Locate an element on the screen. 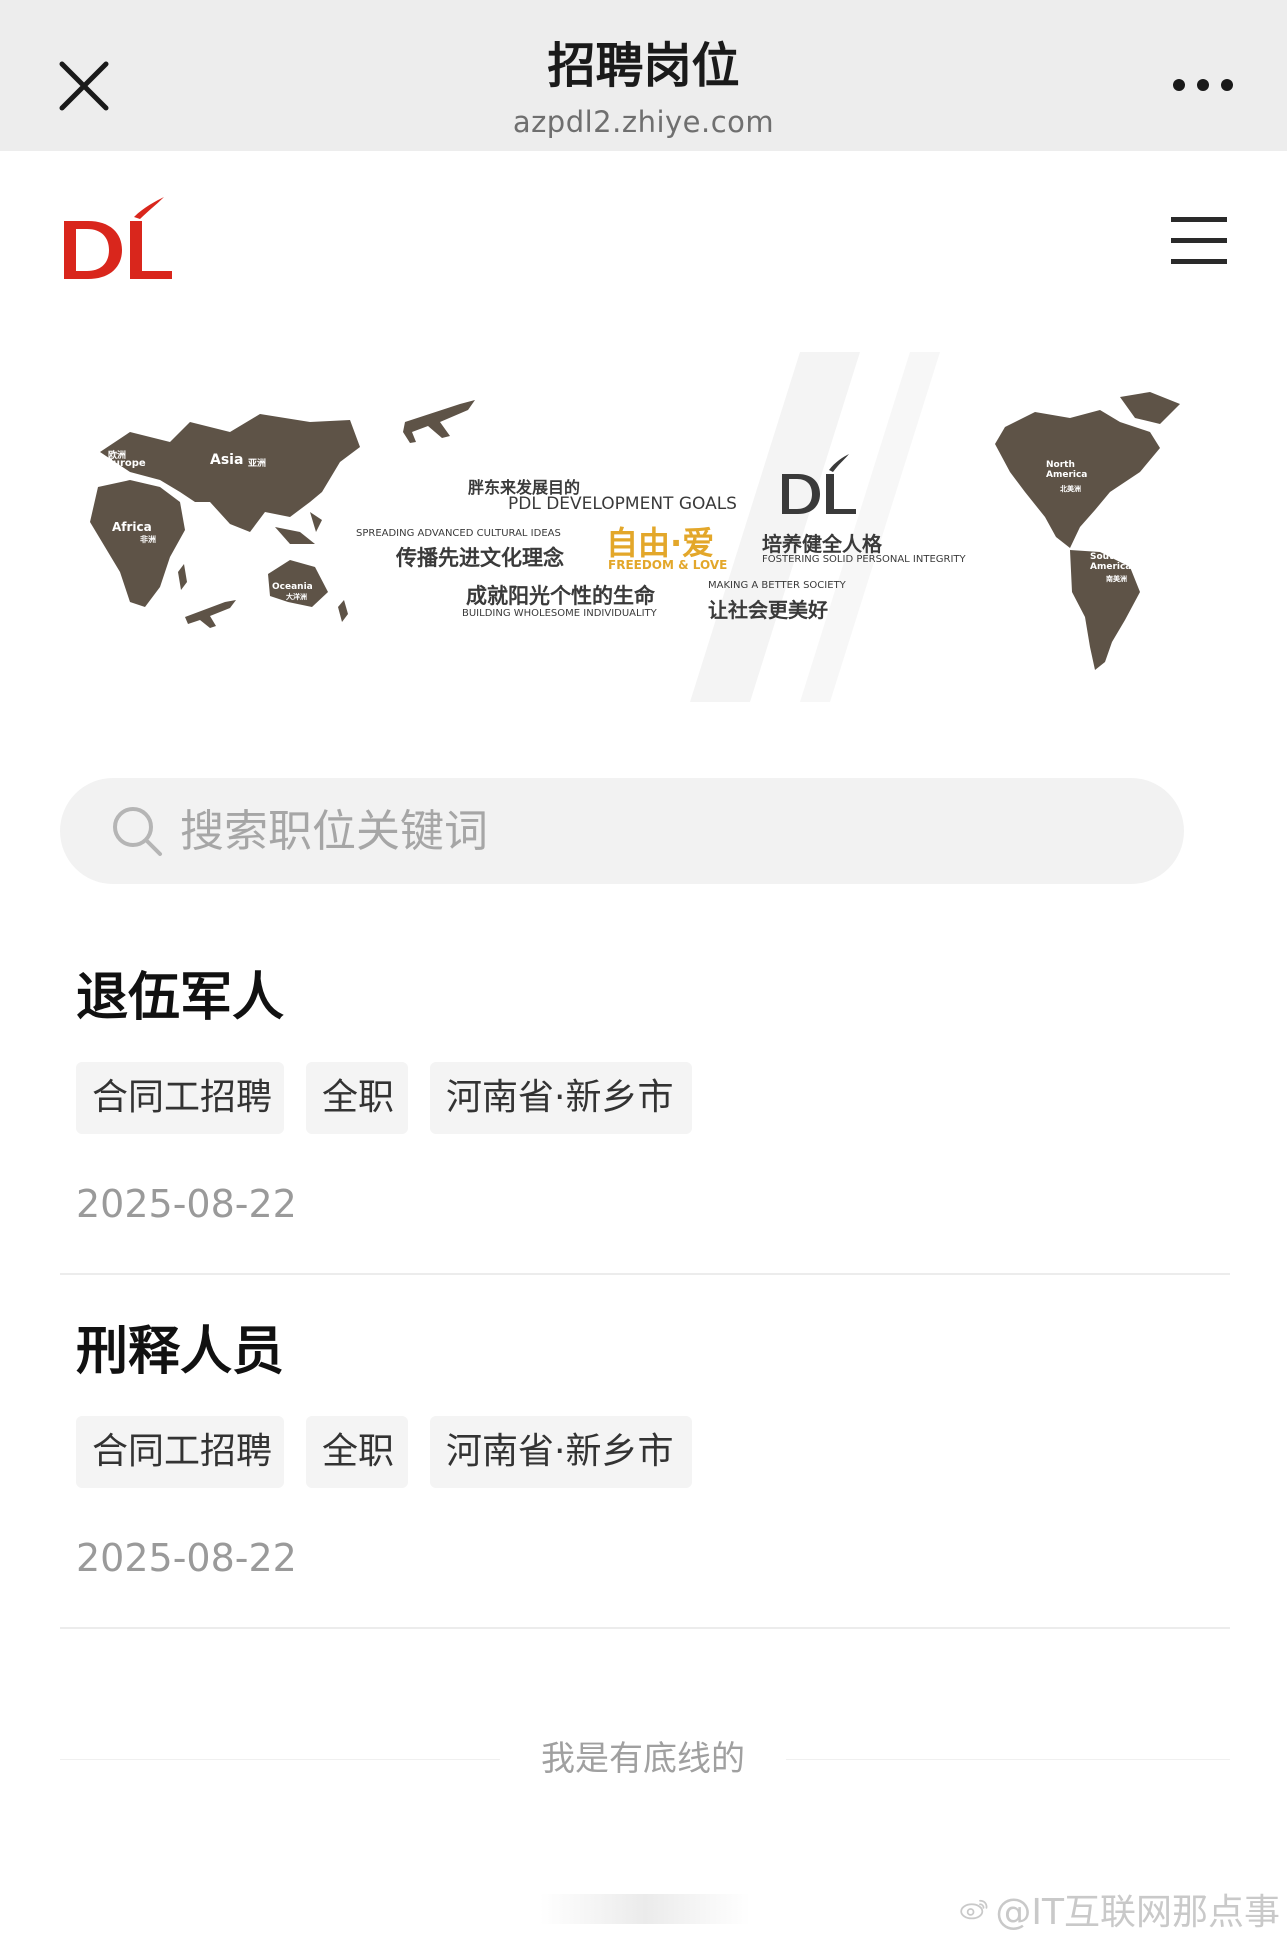 This screenshot has width=1287, height=1938. banner-left-cn: 传播先进文化理念 is located at coordinates (480, 558).